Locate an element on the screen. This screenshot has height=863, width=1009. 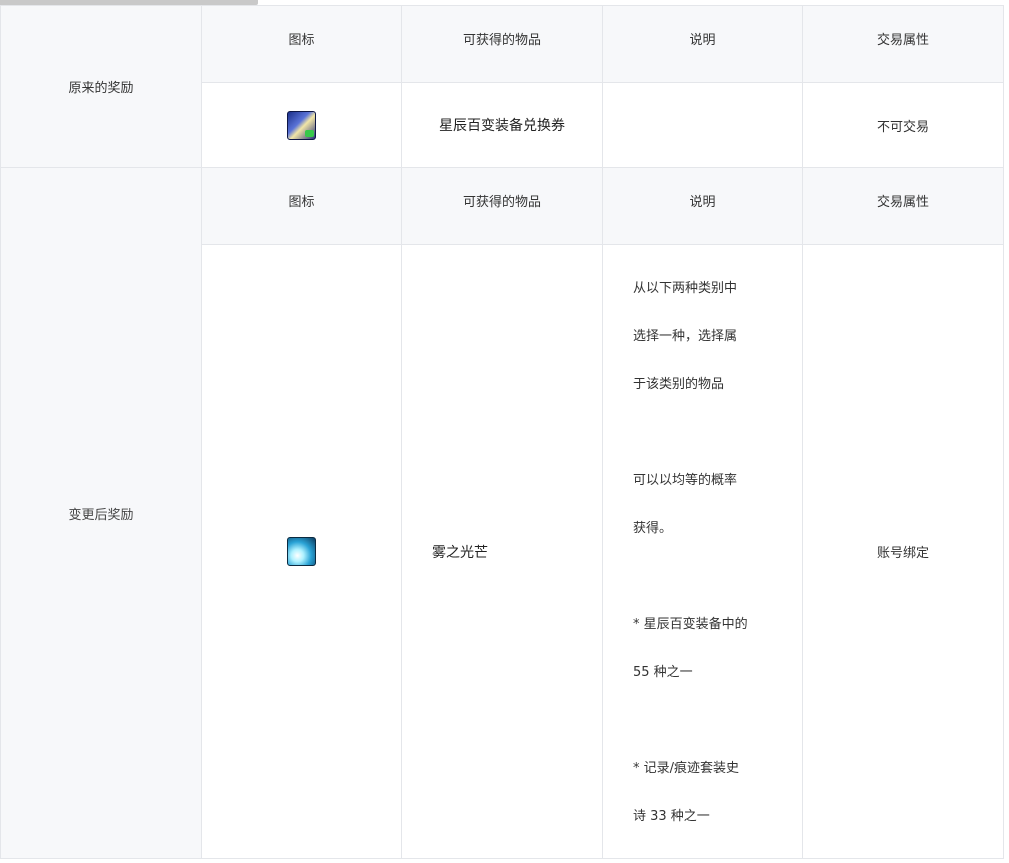
desc-line: 获得。 is located at coordinates (653, 528).